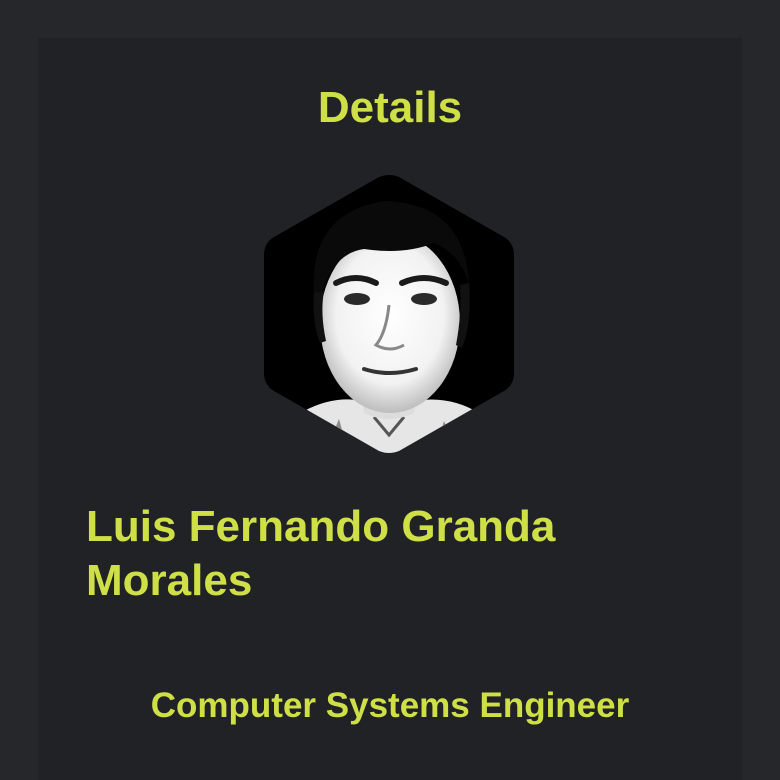  I want to click on avatar-photo, so click(389, 314).